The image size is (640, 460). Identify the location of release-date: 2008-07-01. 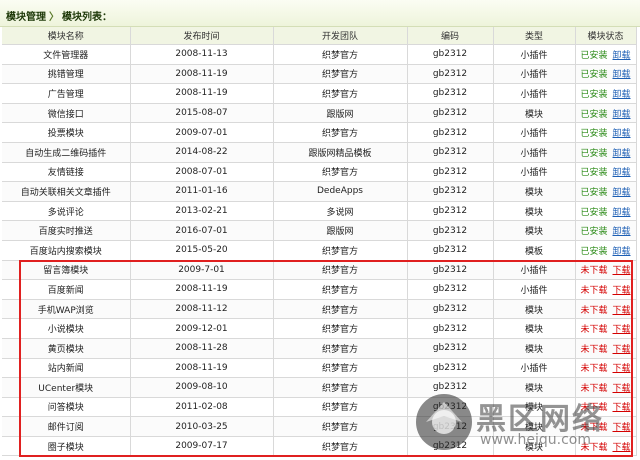
(202, 172).